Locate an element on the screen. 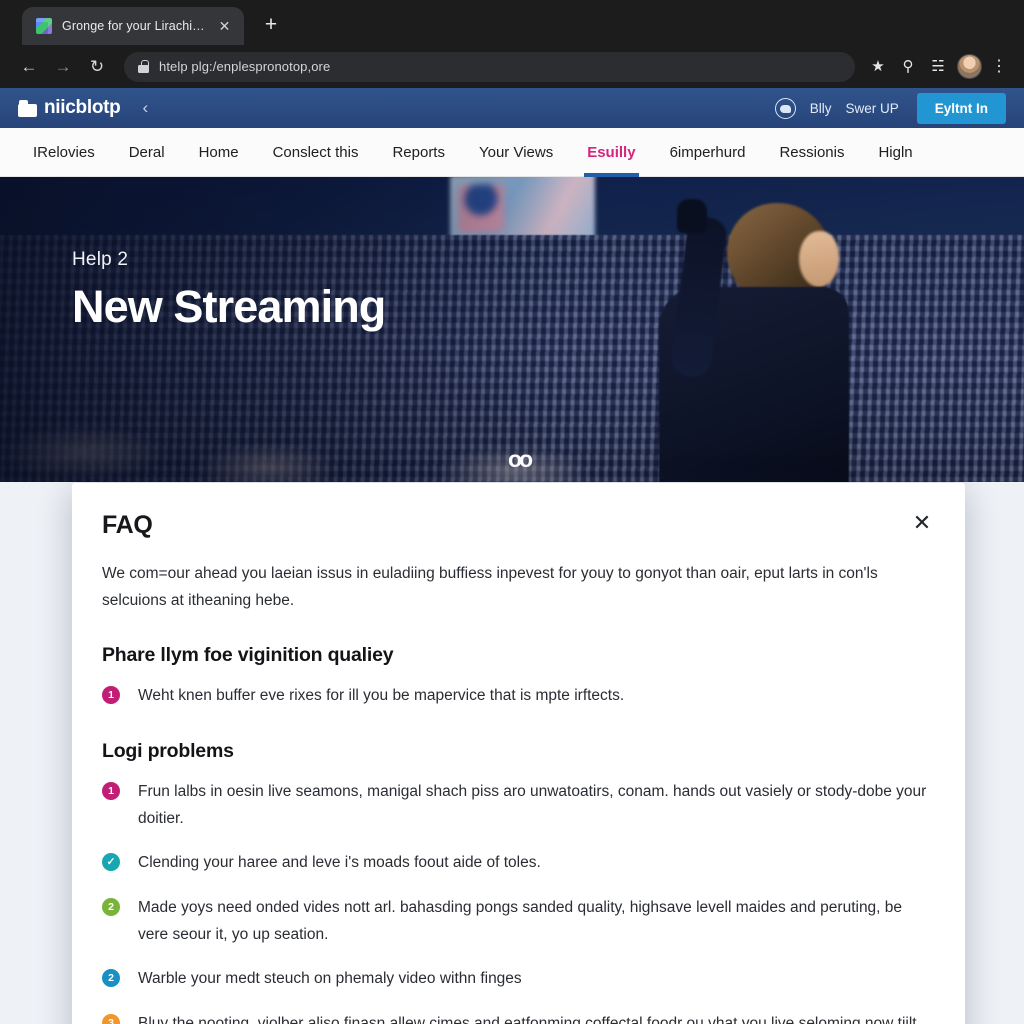 The image size is (1024, 1024). bullet-marker: 3 is located at coordinates (111, 1018).